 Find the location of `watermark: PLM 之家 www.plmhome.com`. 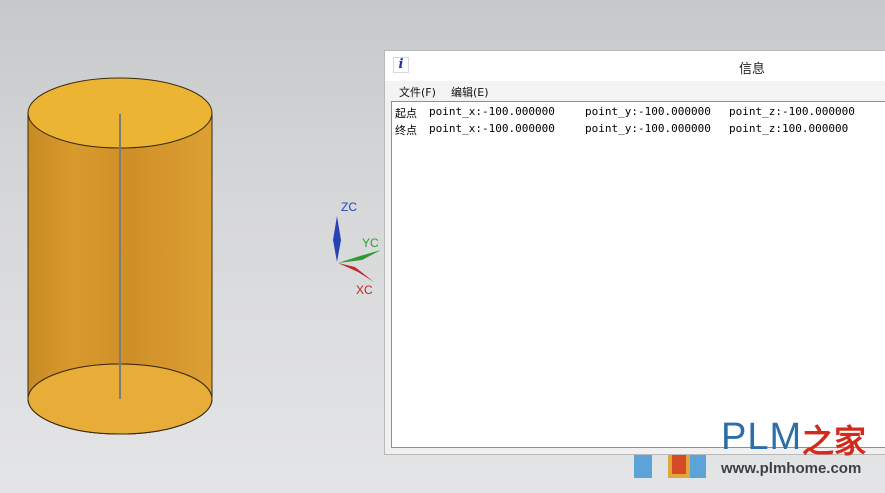

watermark: PLM 之家 www.plmhome.com is located at coordinates (757, 448).